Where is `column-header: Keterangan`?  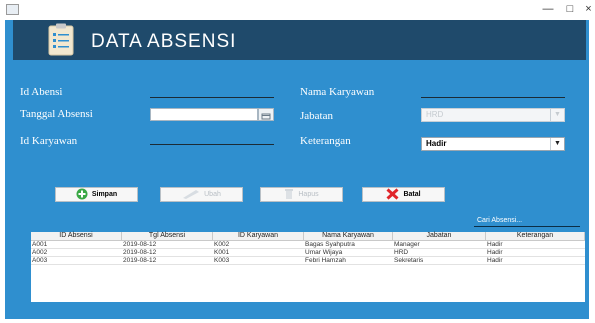
column-header: Keterangan is located at coordinates (535, 236).